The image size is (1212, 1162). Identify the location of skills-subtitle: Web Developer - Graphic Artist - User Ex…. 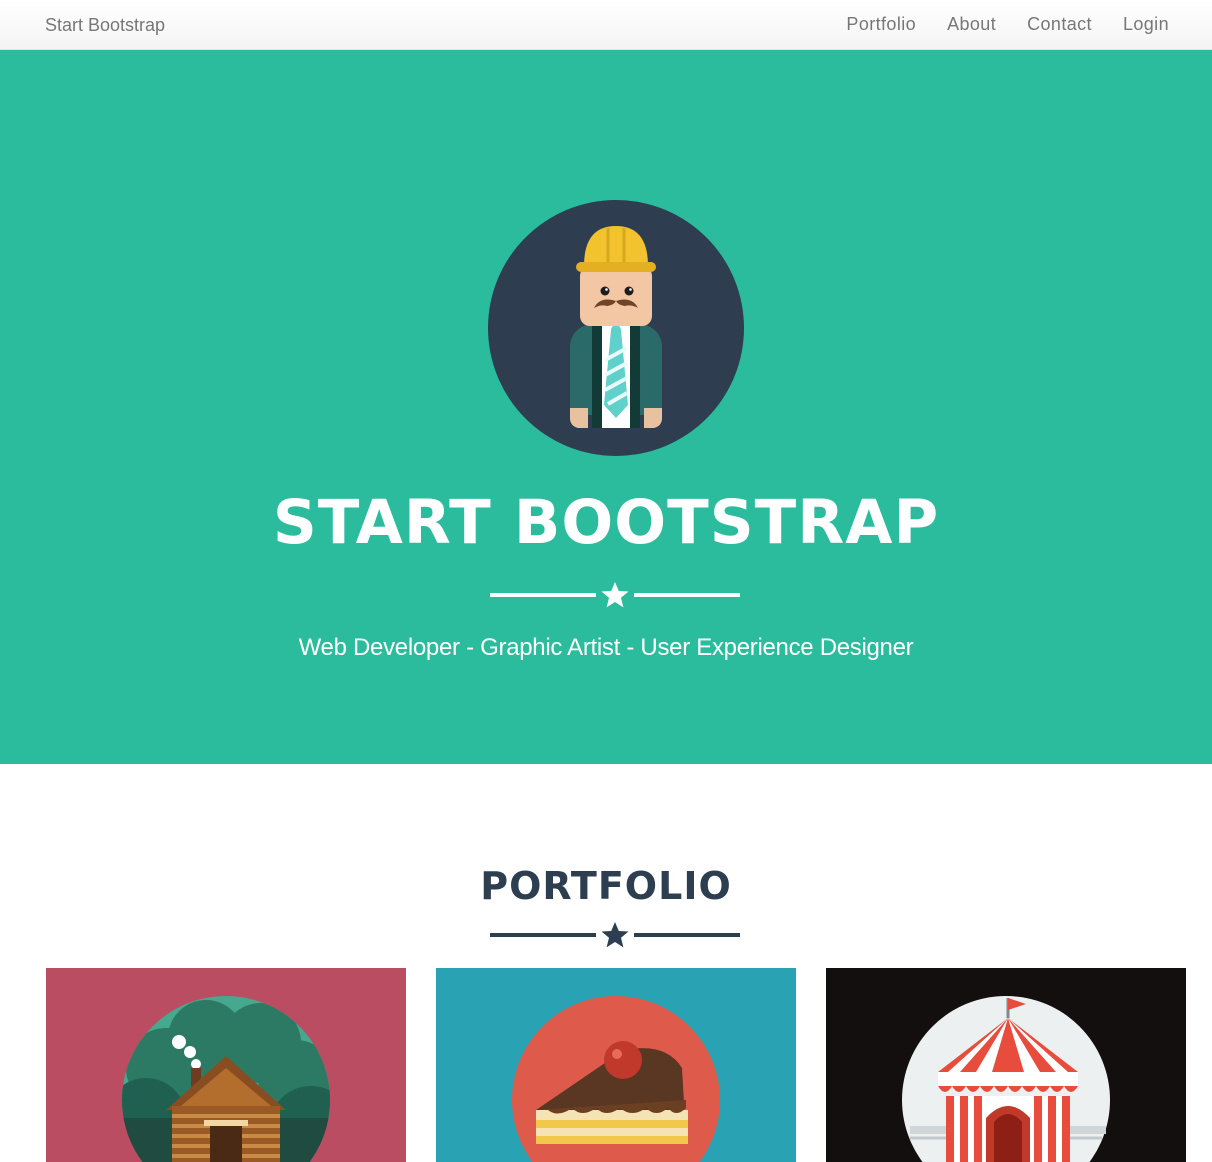
(606, 647).